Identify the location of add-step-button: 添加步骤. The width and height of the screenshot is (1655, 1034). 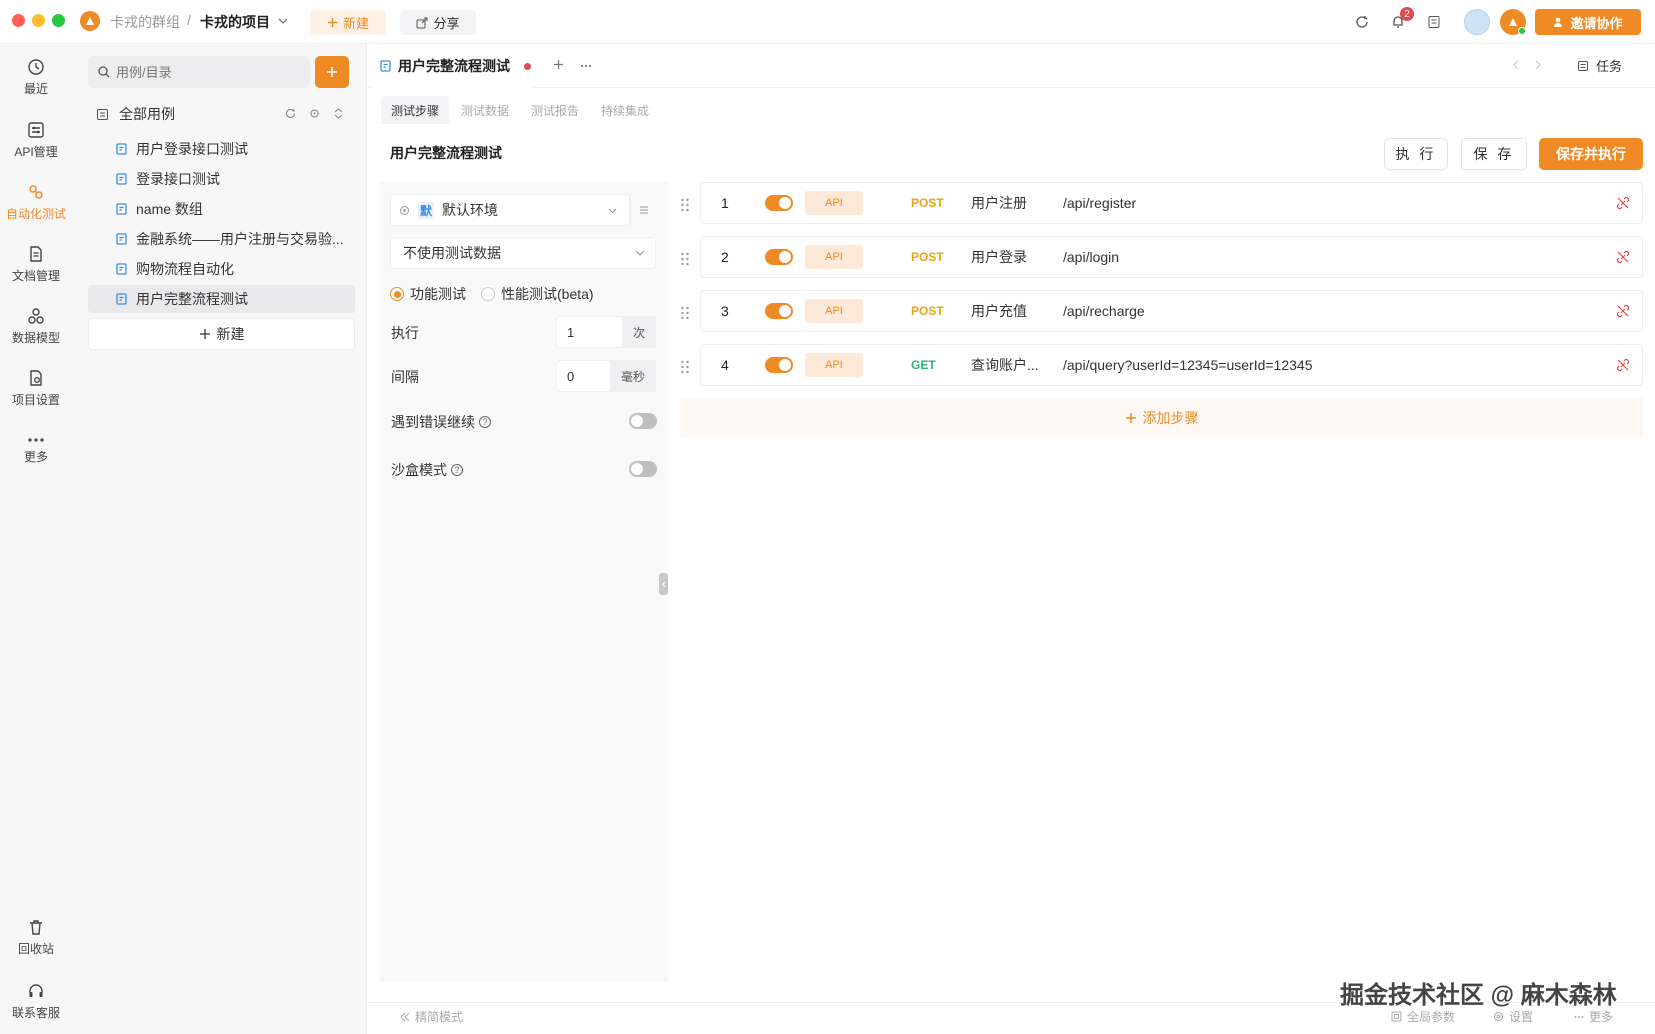
(1161, 418).